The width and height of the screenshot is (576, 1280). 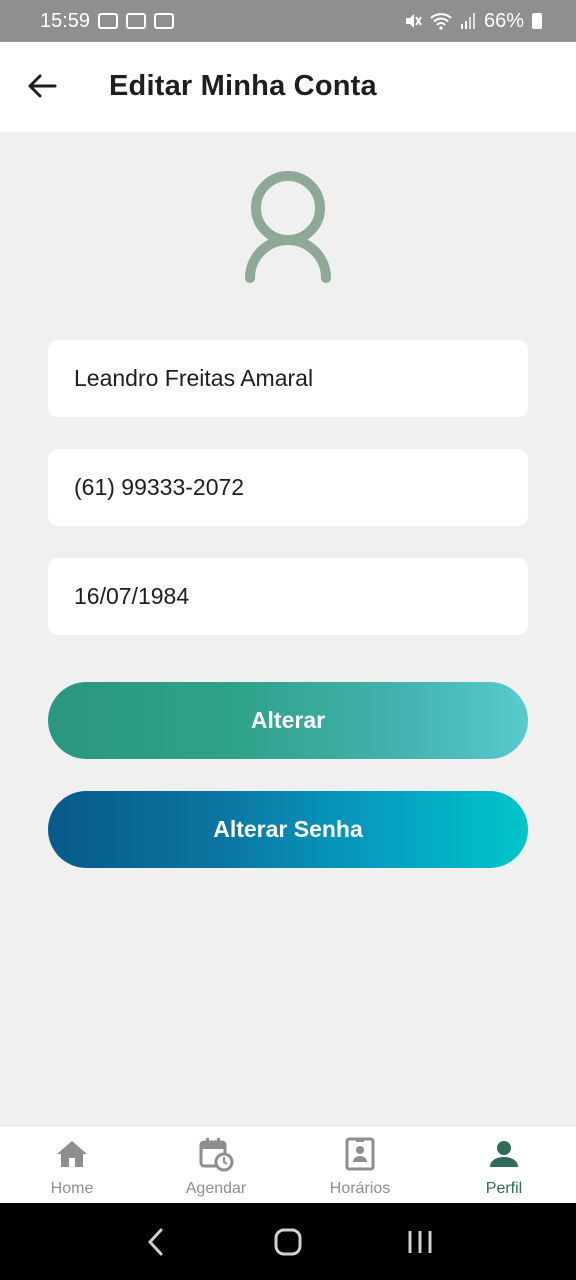 I want to click on system-nav-bar, so click(x=288, y=1241).